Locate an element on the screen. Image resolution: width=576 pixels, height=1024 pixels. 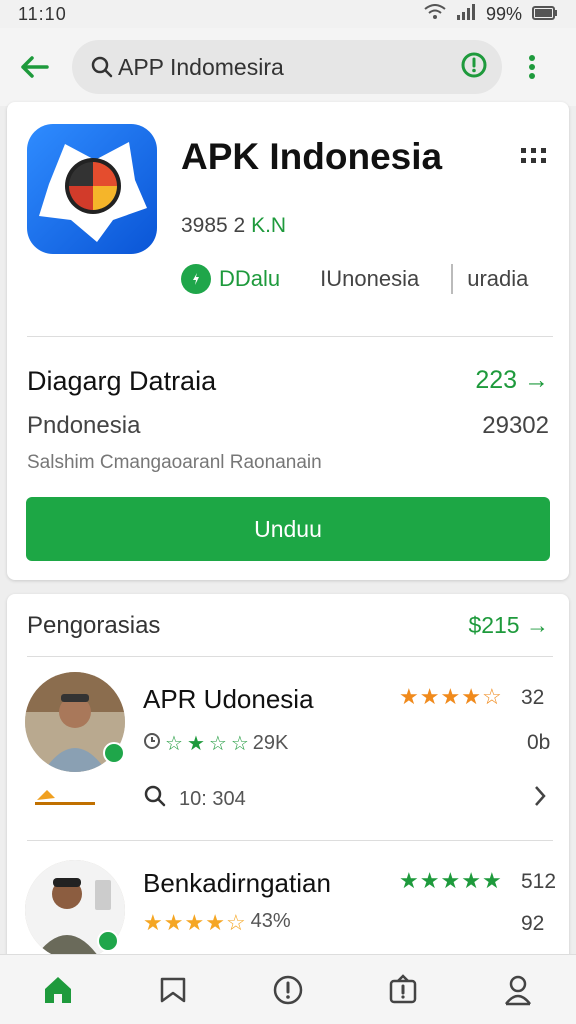
overflow-menu-button is located at coordinates (532, 67).